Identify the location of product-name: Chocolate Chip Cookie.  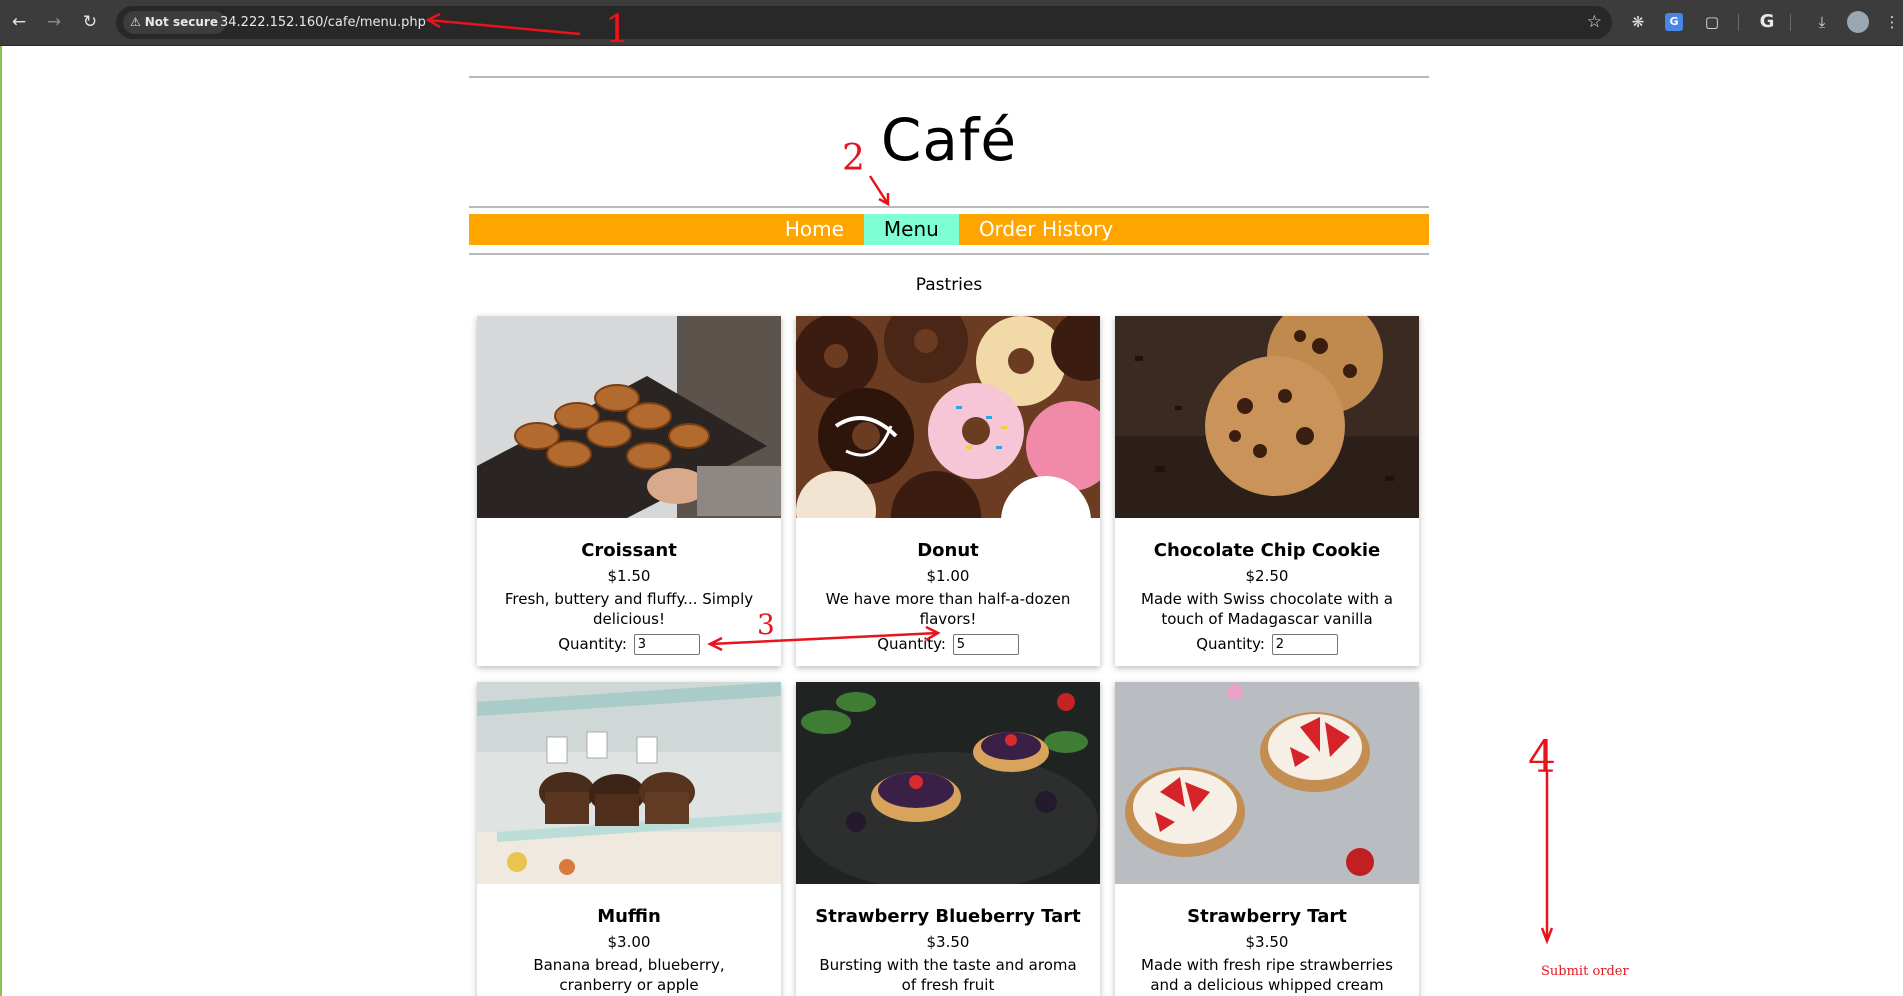
(1267, 550).